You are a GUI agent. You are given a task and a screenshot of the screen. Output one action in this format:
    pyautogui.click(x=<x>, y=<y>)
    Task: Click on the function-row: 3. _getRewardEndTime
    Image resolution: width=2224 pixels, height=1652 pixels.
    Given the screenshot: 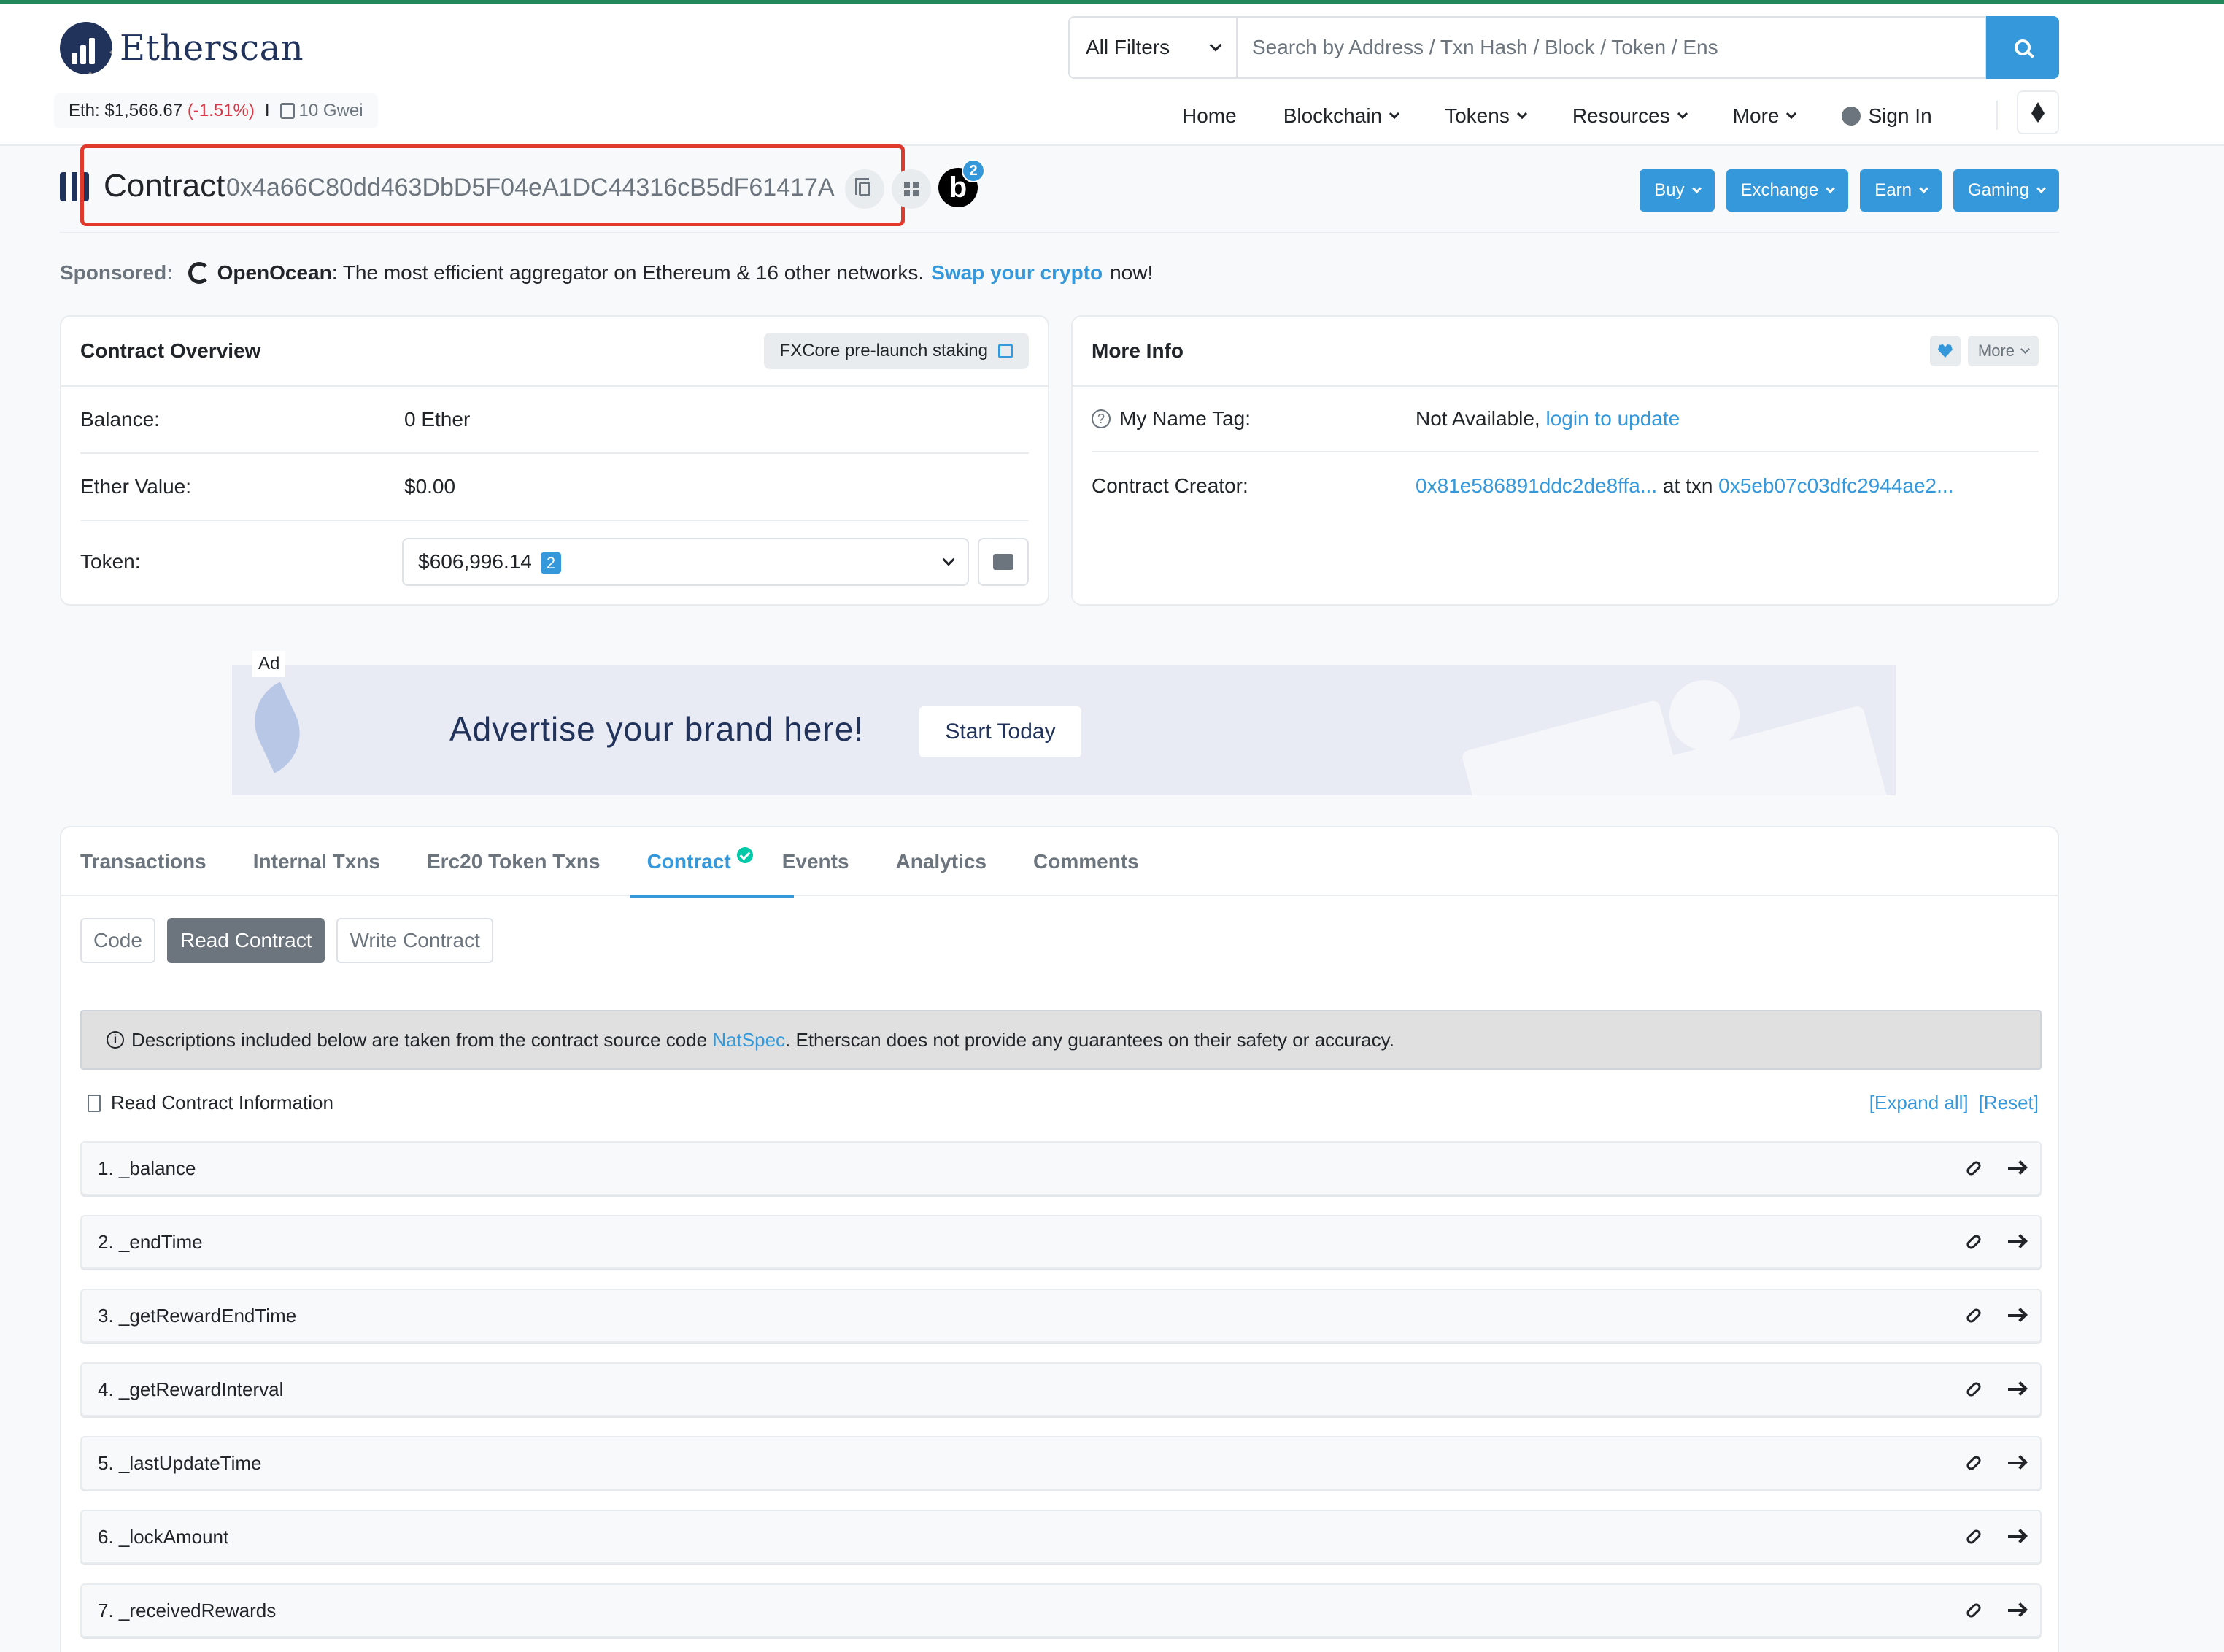 What is the action you would take?
    pyautogui.click(x=1061, y=1316)
    